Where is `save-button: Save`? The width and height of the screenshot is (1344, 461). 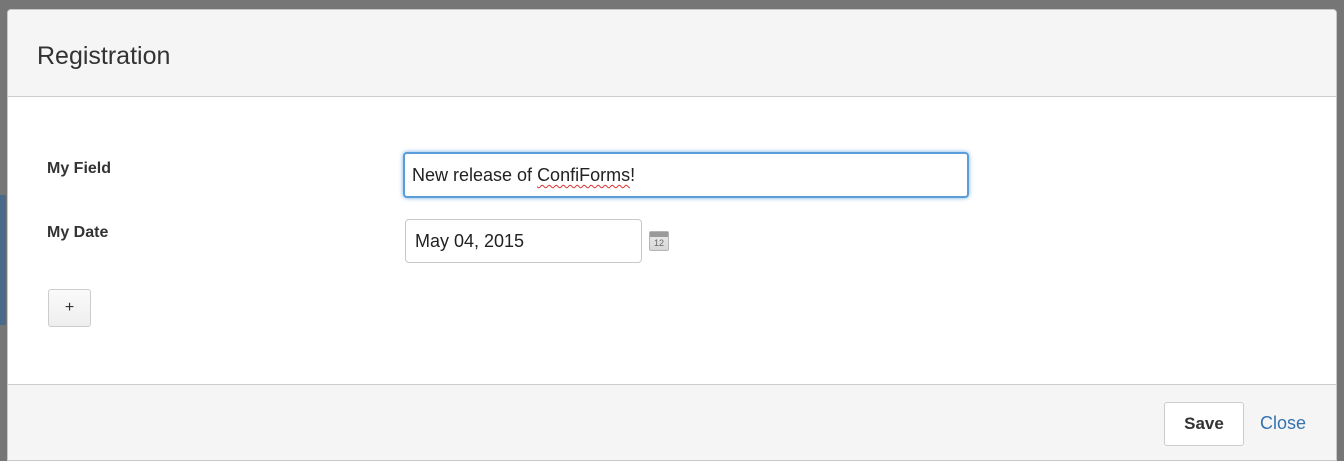
save-button: Save is located at coordinates (1204, 424).